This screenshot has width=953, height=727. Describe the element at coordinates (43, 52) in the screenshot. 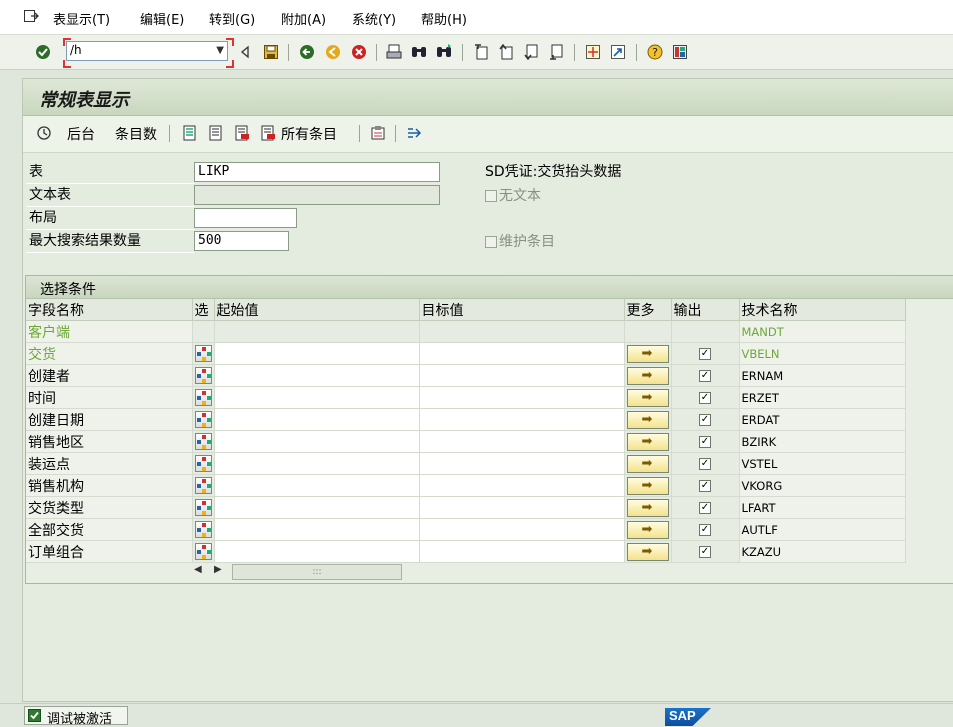

I see `enter-check-icon` at that location.